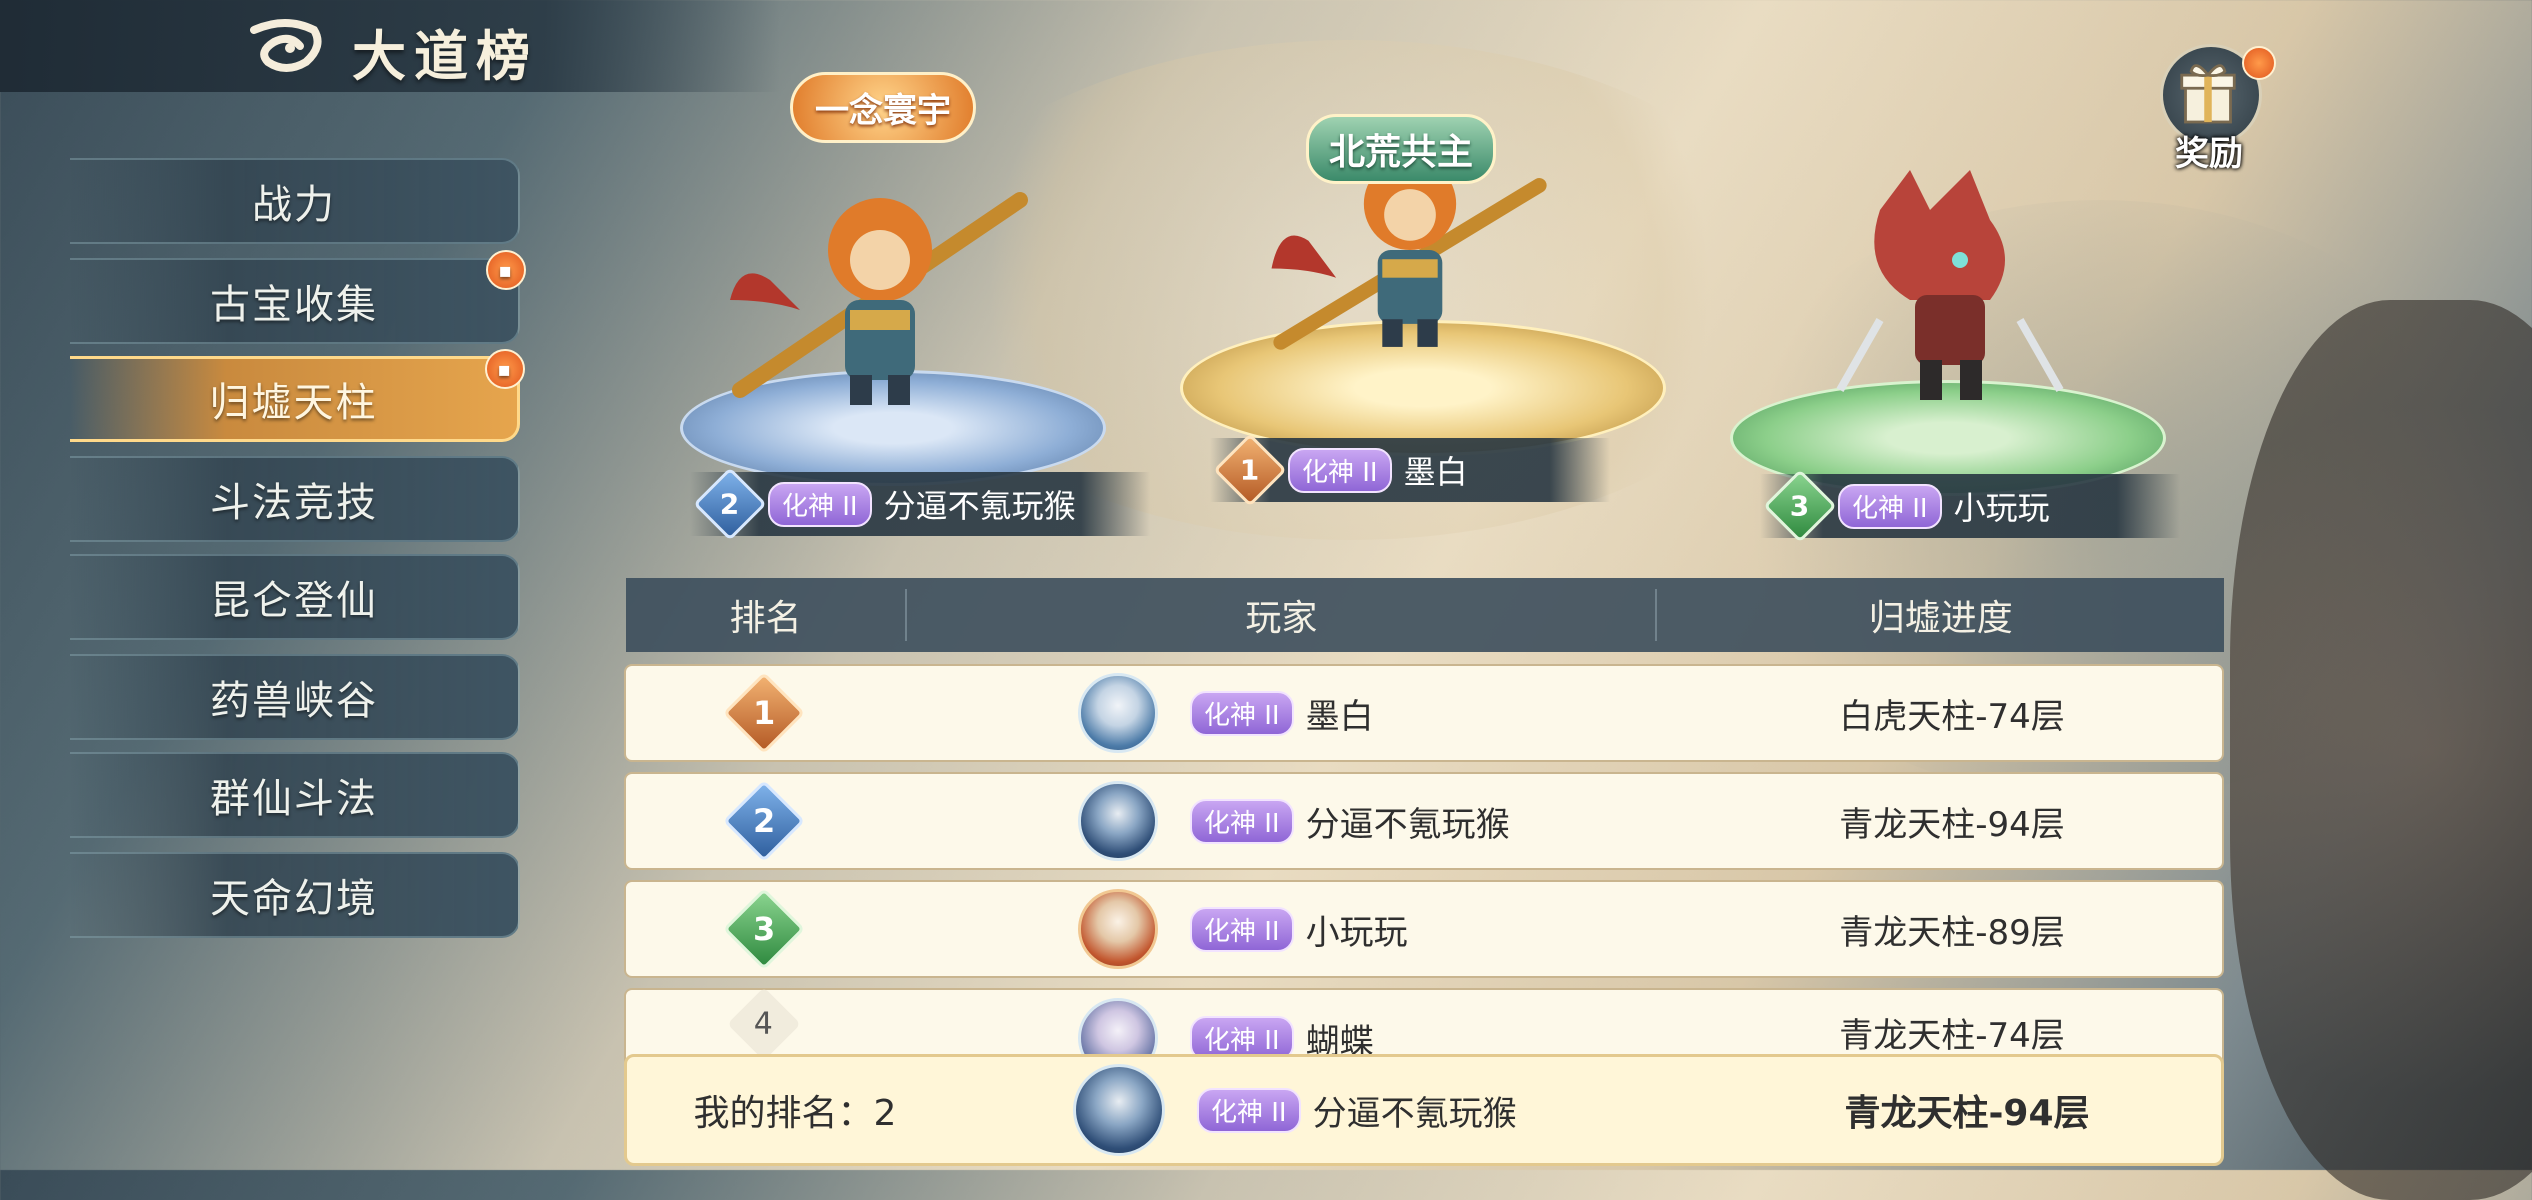 Image resolution: width=2532 pixels, height=1200 pixels. Describe the element at coordinates (764, 1024) in the screenshot. I see `rank-4-icon: 4` at that location.